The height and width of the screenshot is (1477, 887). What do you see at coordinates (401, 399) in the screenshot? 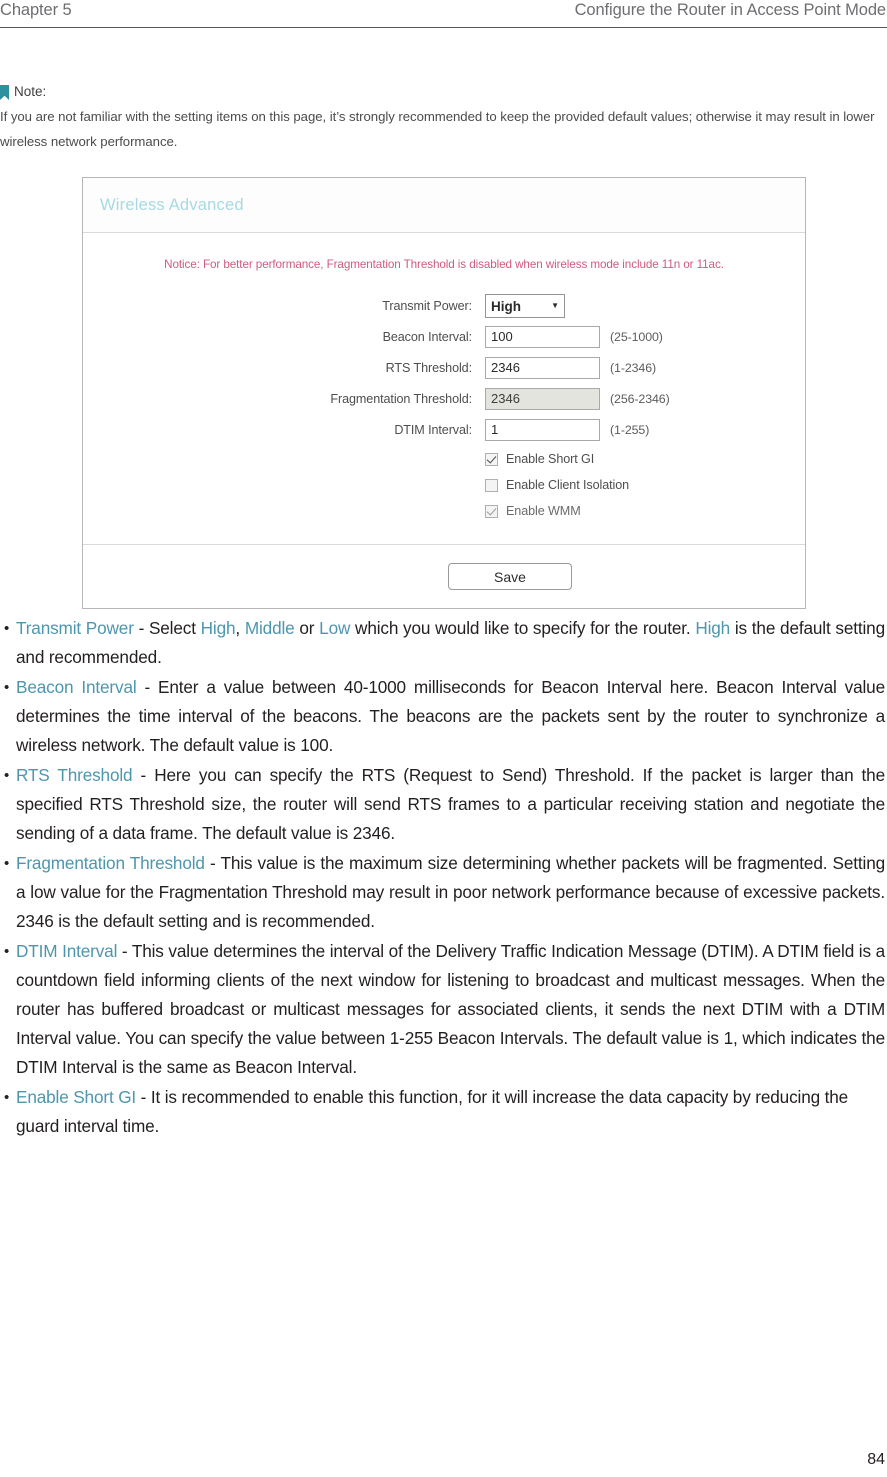
I see `field-label-fragmentation-threshold: Fragmentation Threshold:` at bounding box center [401, 399].